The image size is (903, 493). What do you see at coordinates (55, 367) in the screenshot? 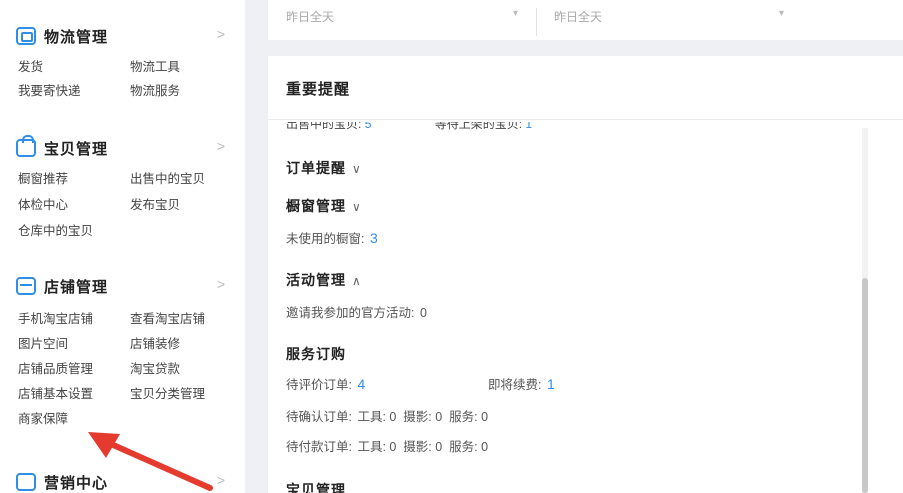
I see `sidebar-link-quality: 店铺品质管理` at bounding box center [55, 367].